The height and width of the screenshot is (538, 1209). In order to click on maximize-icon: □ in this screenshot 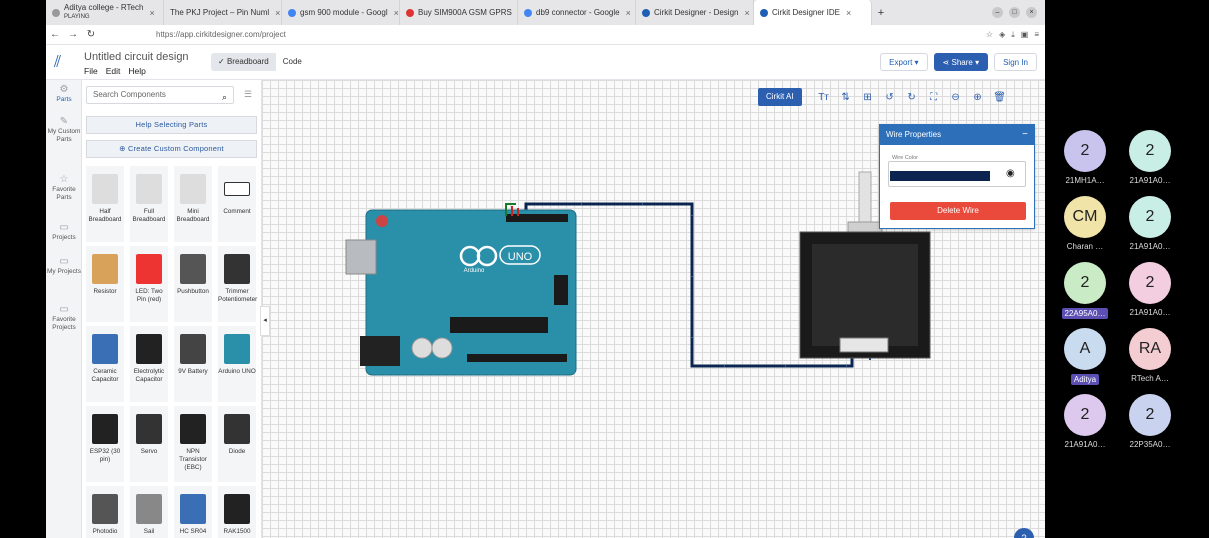, I will do `click(1014, 12)`.